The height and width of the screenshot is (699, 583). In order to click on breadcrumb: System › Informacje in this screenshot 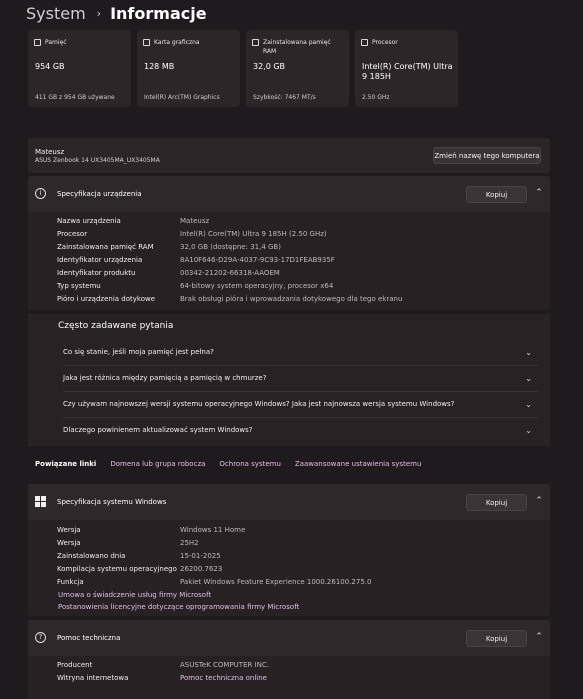, I will do `click(116, 13)`.